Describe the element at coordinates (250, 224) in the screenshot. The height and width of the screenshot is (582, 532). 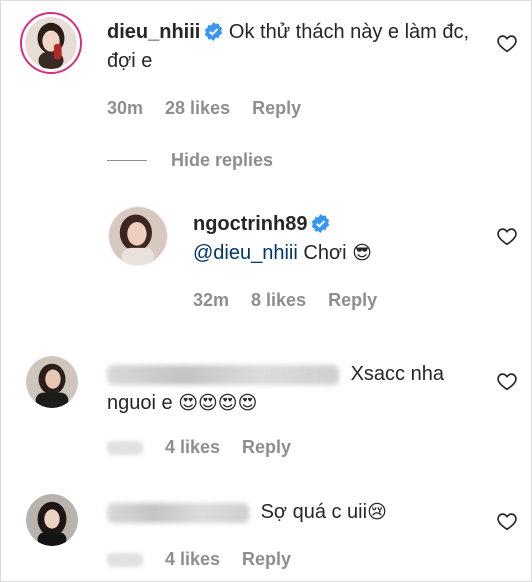
I see `comment-username: ngoctrinh89` at that location.